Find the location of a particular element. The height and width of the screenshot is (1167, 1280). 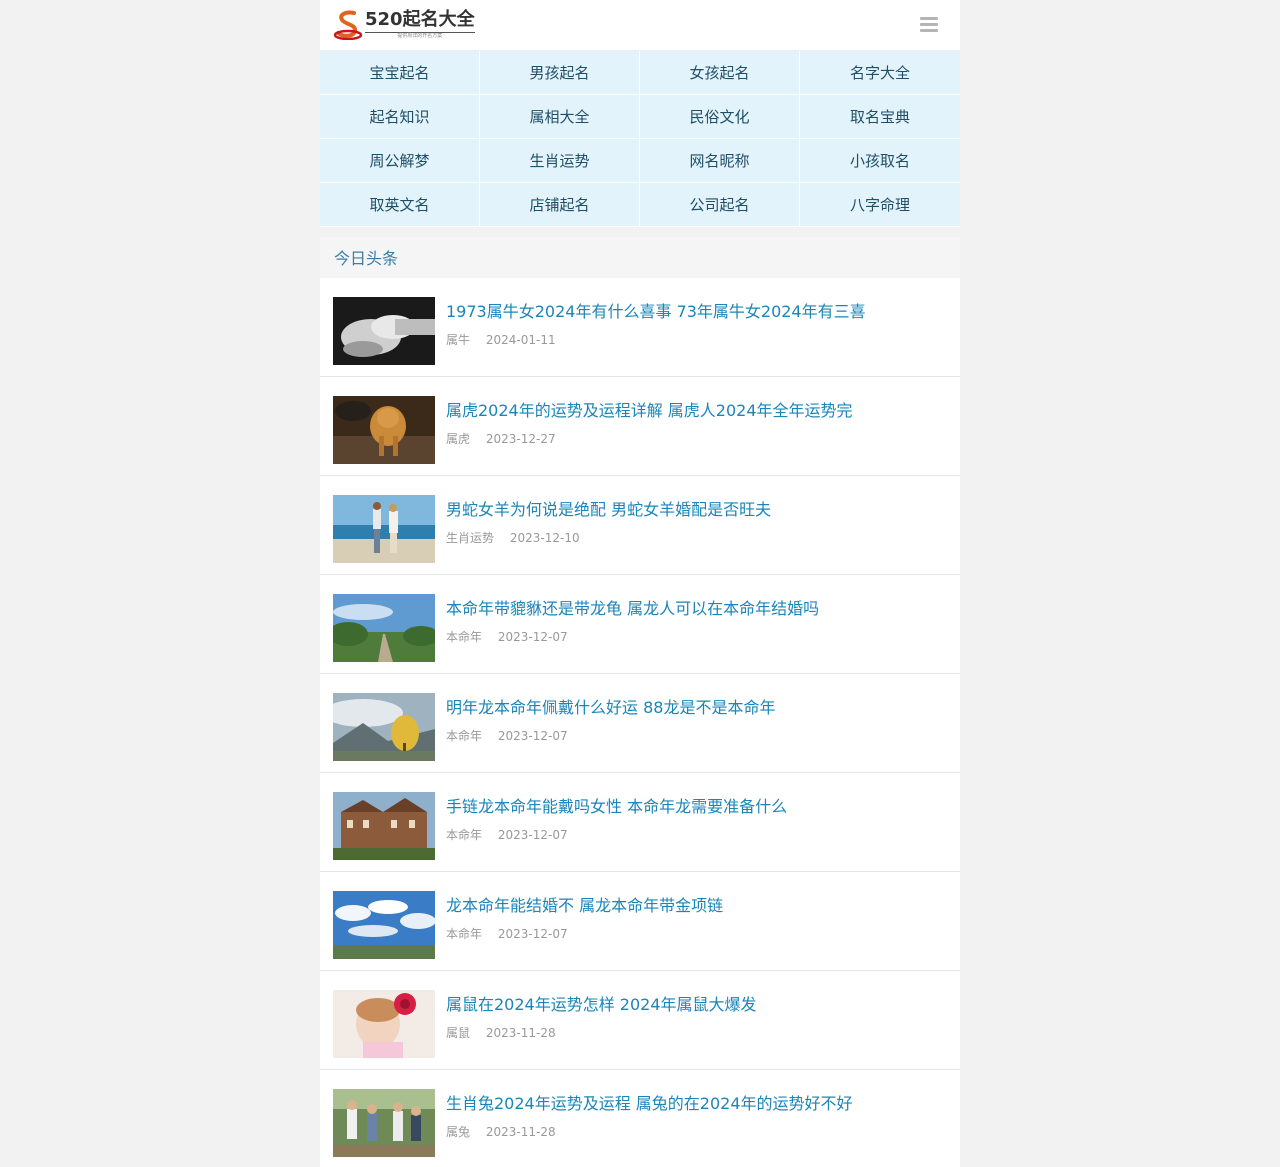

article-category: 属兔 is located at coordinates (458, 1132).